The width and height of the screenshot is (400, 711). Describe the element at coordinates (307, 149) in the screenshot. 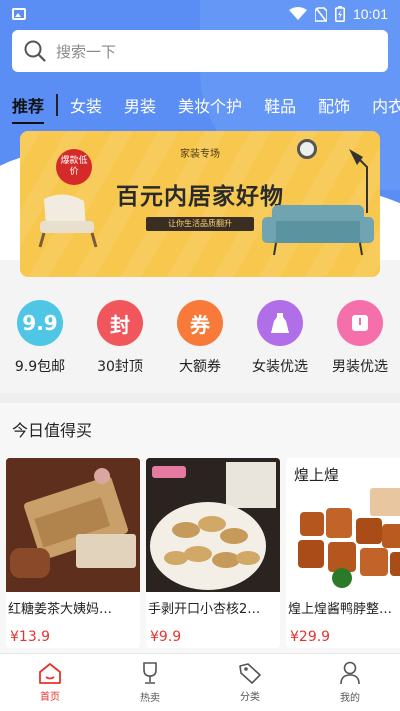

I see `wall-clock-illustration` at that location.